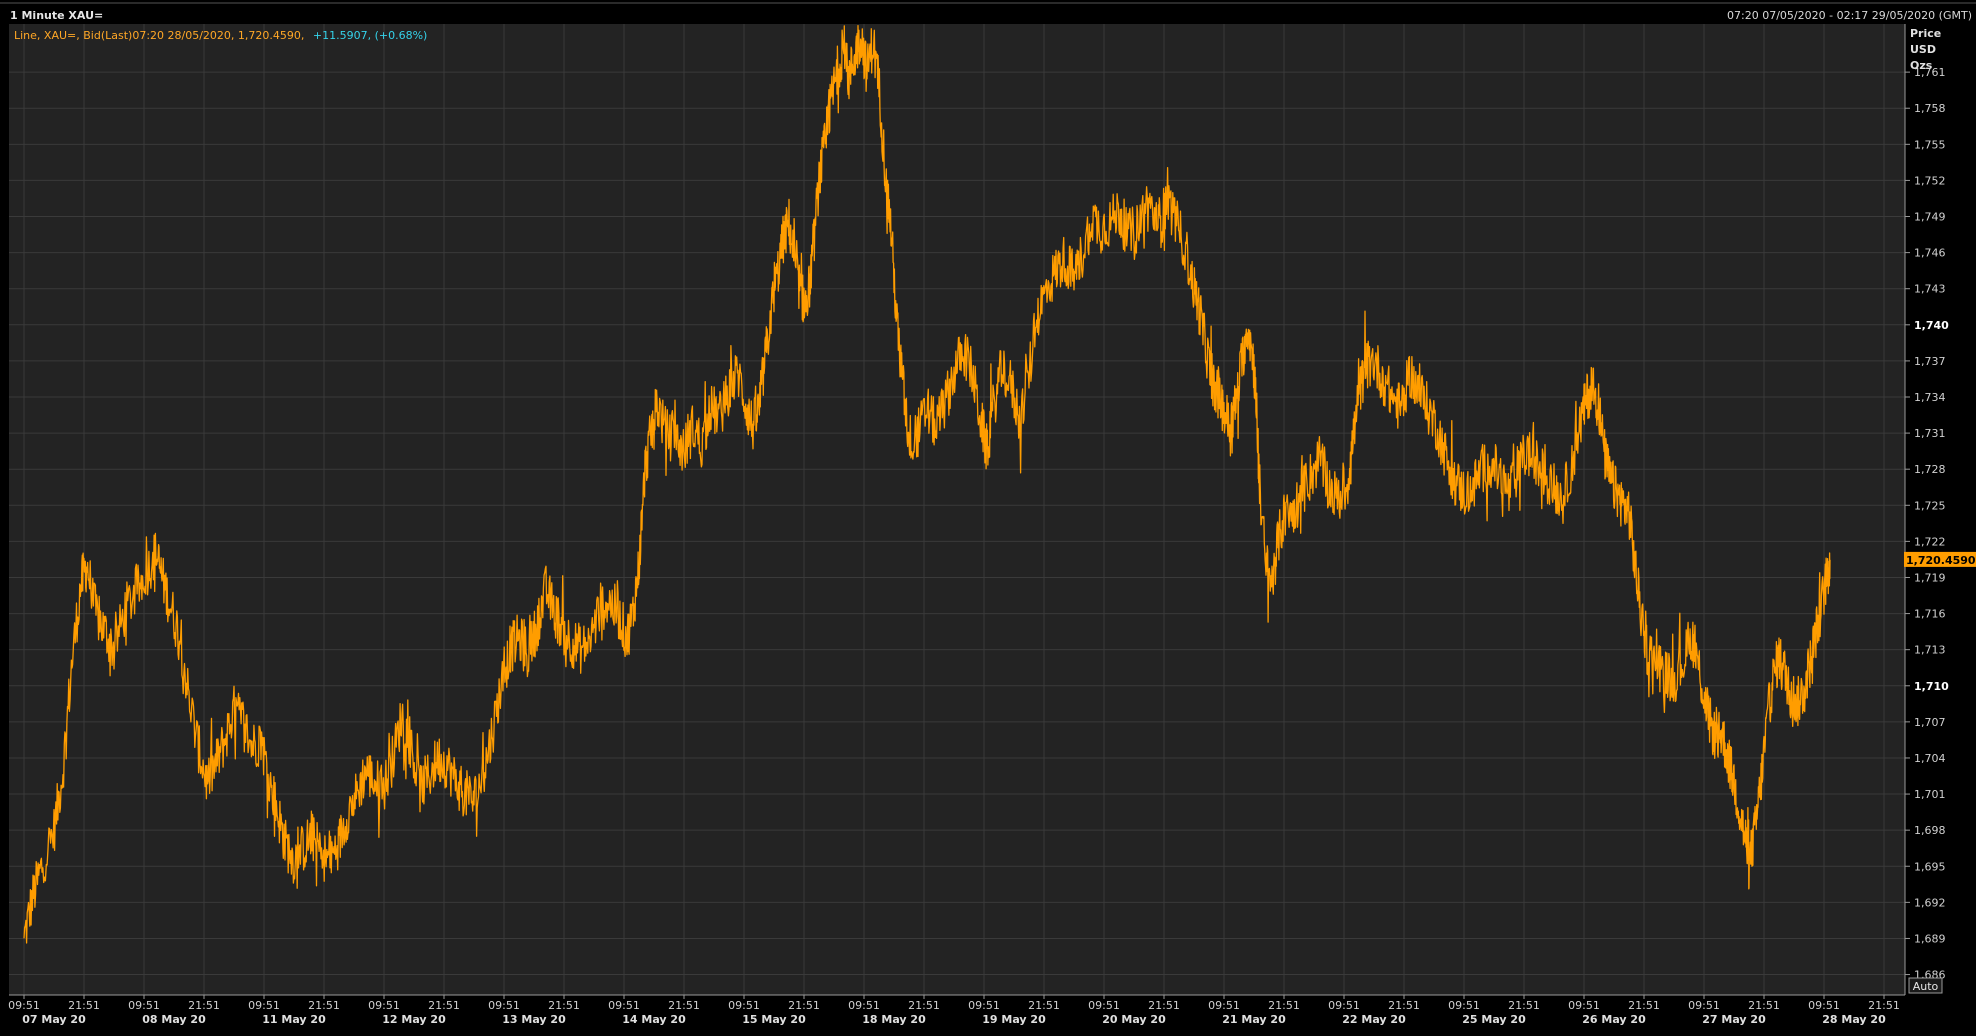  I want to click on window-title: 1 Minute XAU=, so click(56, 15).